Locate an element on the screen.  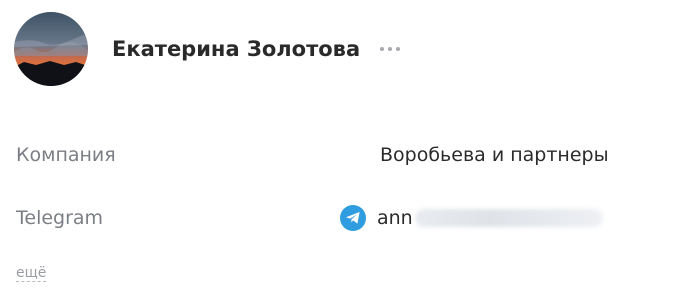
company-value: Воробьева и партнеры is located at coordinates (494, 155).